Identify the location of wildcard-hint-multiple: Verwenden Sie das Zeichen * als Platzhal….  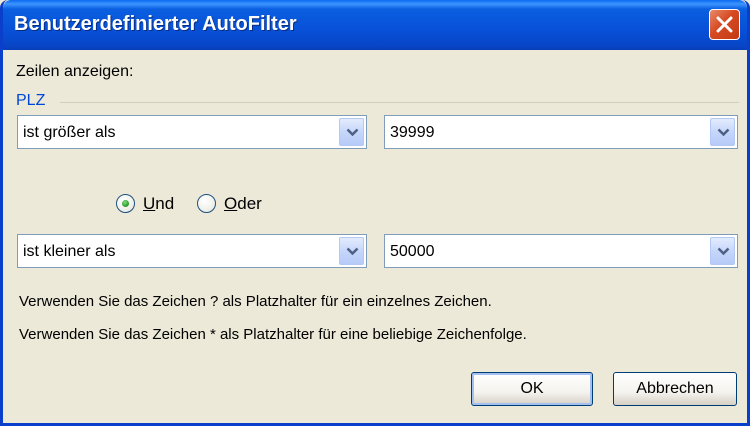
(273, 334).